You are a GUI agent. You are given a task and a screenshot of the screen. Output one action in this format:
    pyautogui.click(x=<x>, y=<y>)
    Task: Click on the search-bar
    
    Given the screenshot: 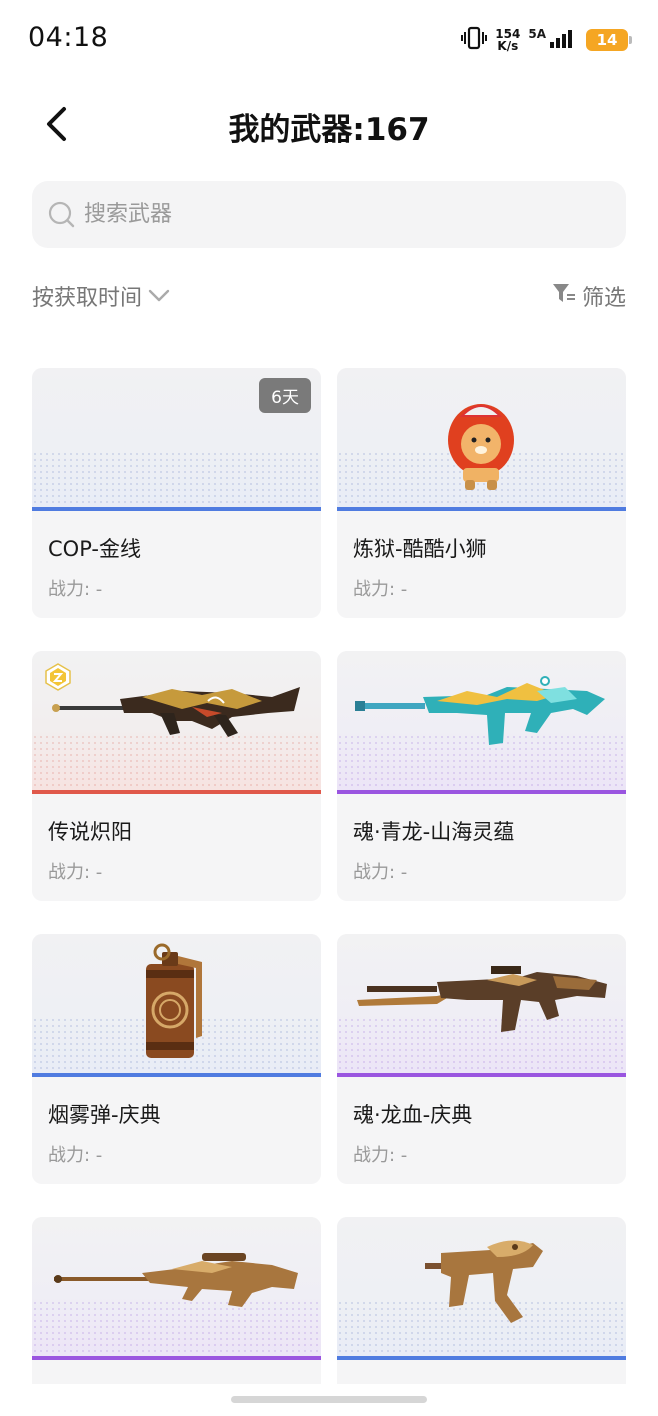 What is the action you would take?
    pyautogui.click(x=329, y=214)
    